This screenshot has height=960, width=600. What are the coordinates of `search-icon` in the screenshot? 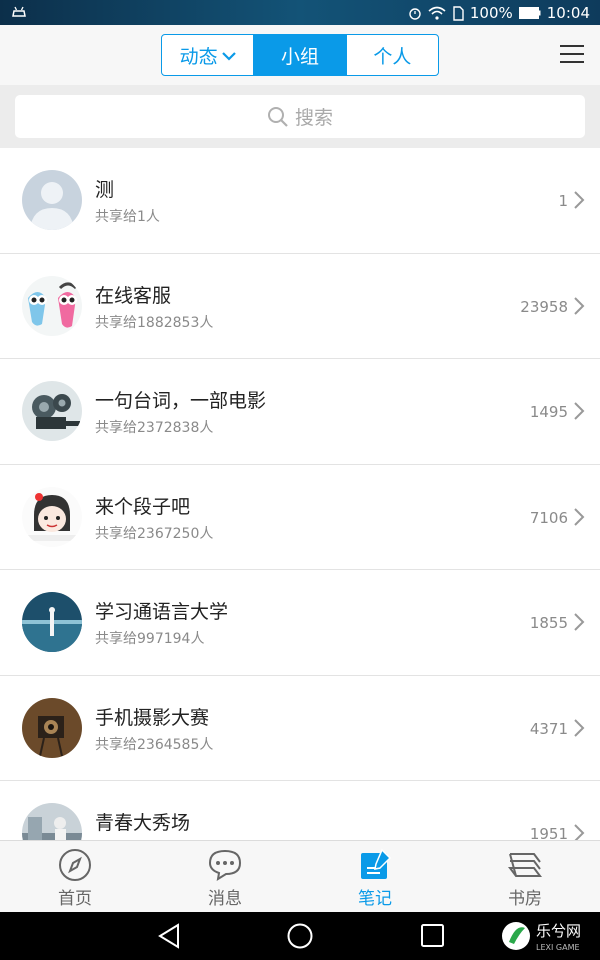 It's located at (277, 116).